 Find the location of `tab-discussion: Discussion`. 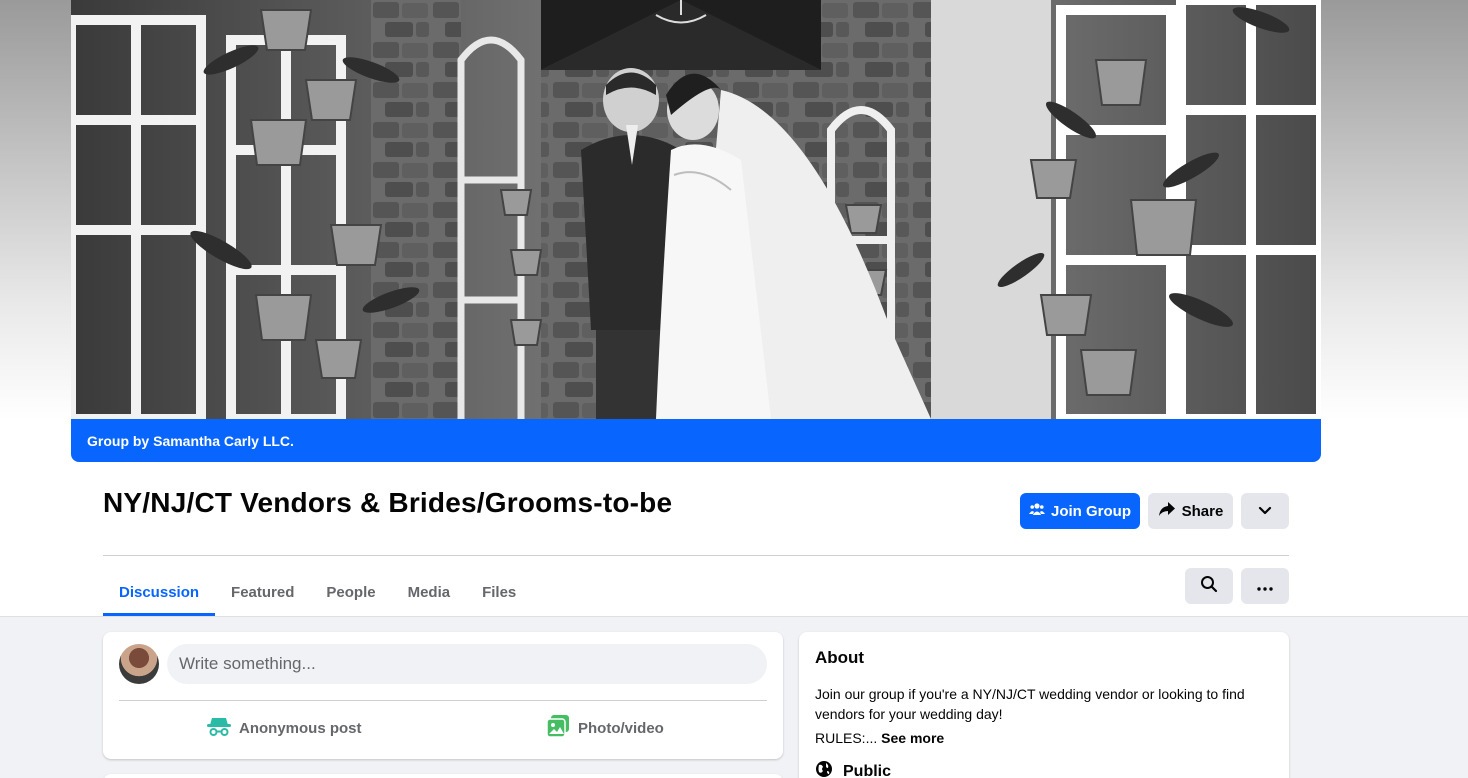

tab-discussion: Discussion is located at coordinates (159, 592).